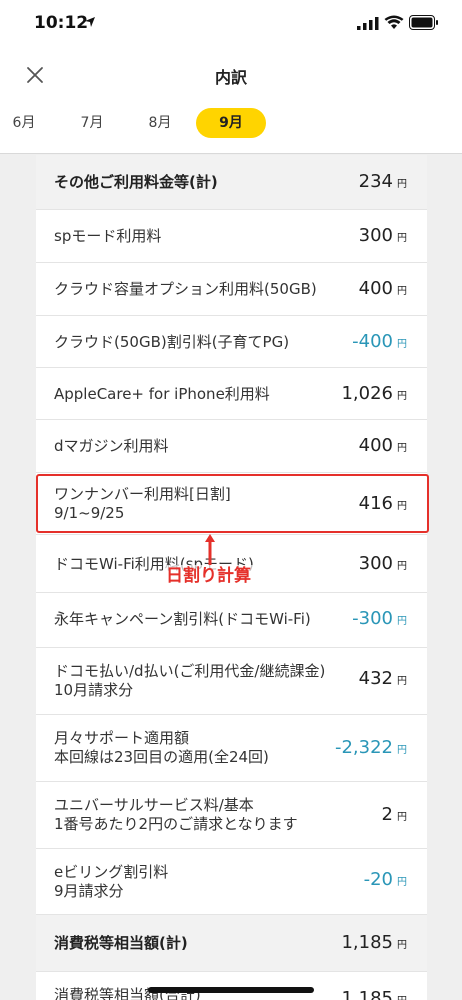 The height and width of the screenshot is (1000, 462). What do you see at coordinates (382, 678) in the screenshot?
I see `row-amount: 432 円` at bounding box center [382, 678].